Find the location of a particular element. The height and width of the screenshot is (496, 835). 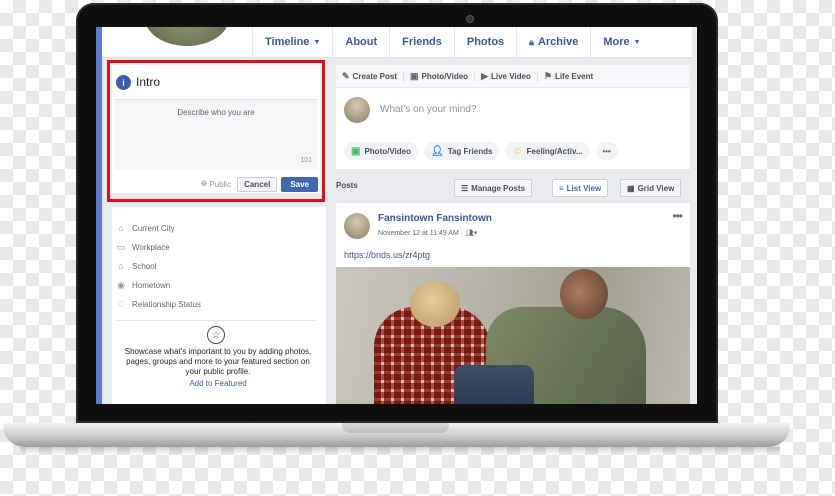

detail-school: ⌂ School is located at coordinates (136, 266).